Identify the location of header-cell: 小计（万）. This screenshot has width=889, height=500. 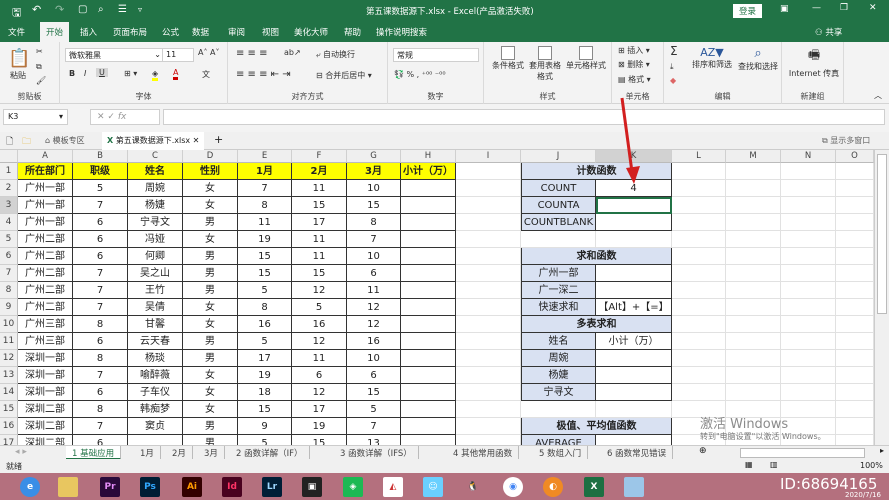
(428, 171).